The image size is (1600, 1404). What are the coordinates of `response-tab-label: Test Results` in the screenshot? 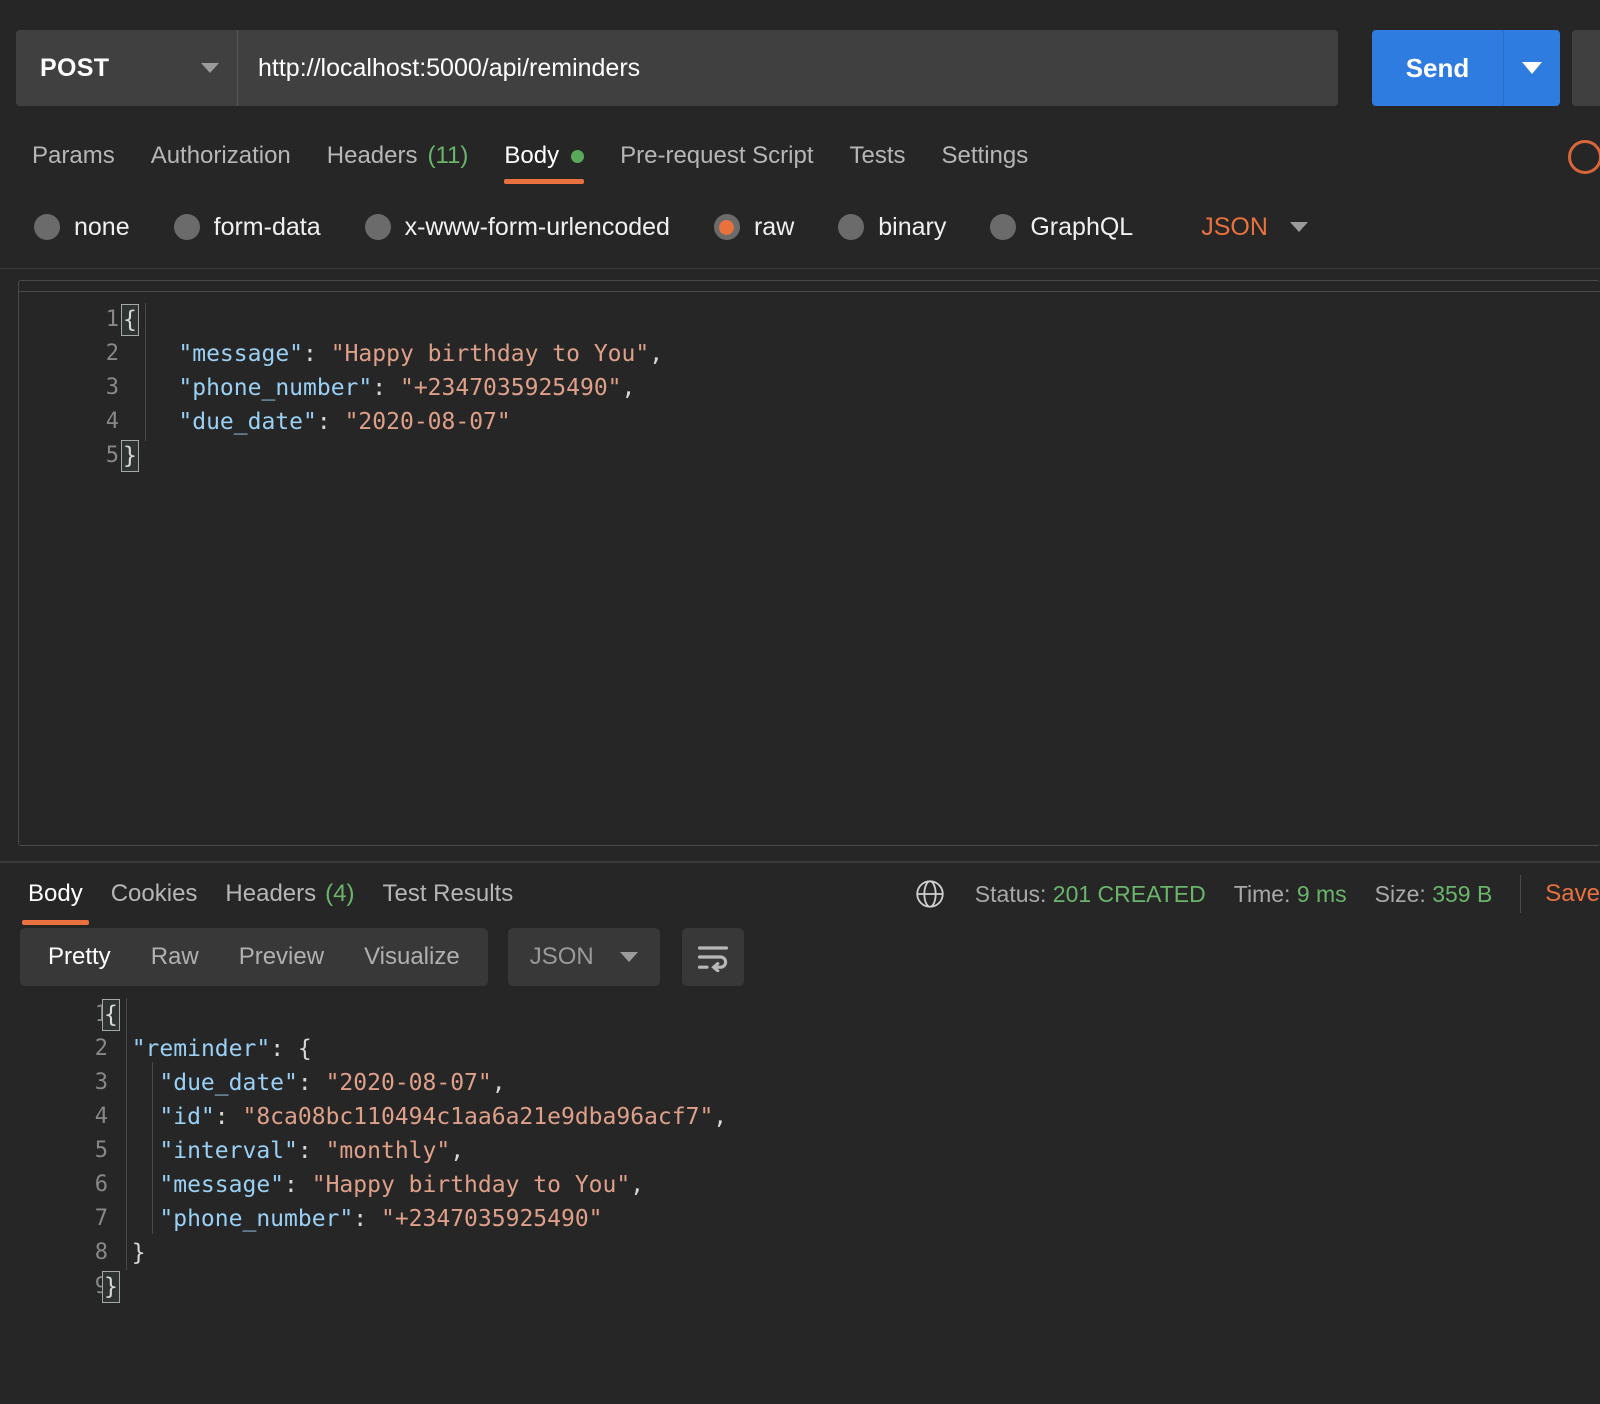 It's located at (448, 893).